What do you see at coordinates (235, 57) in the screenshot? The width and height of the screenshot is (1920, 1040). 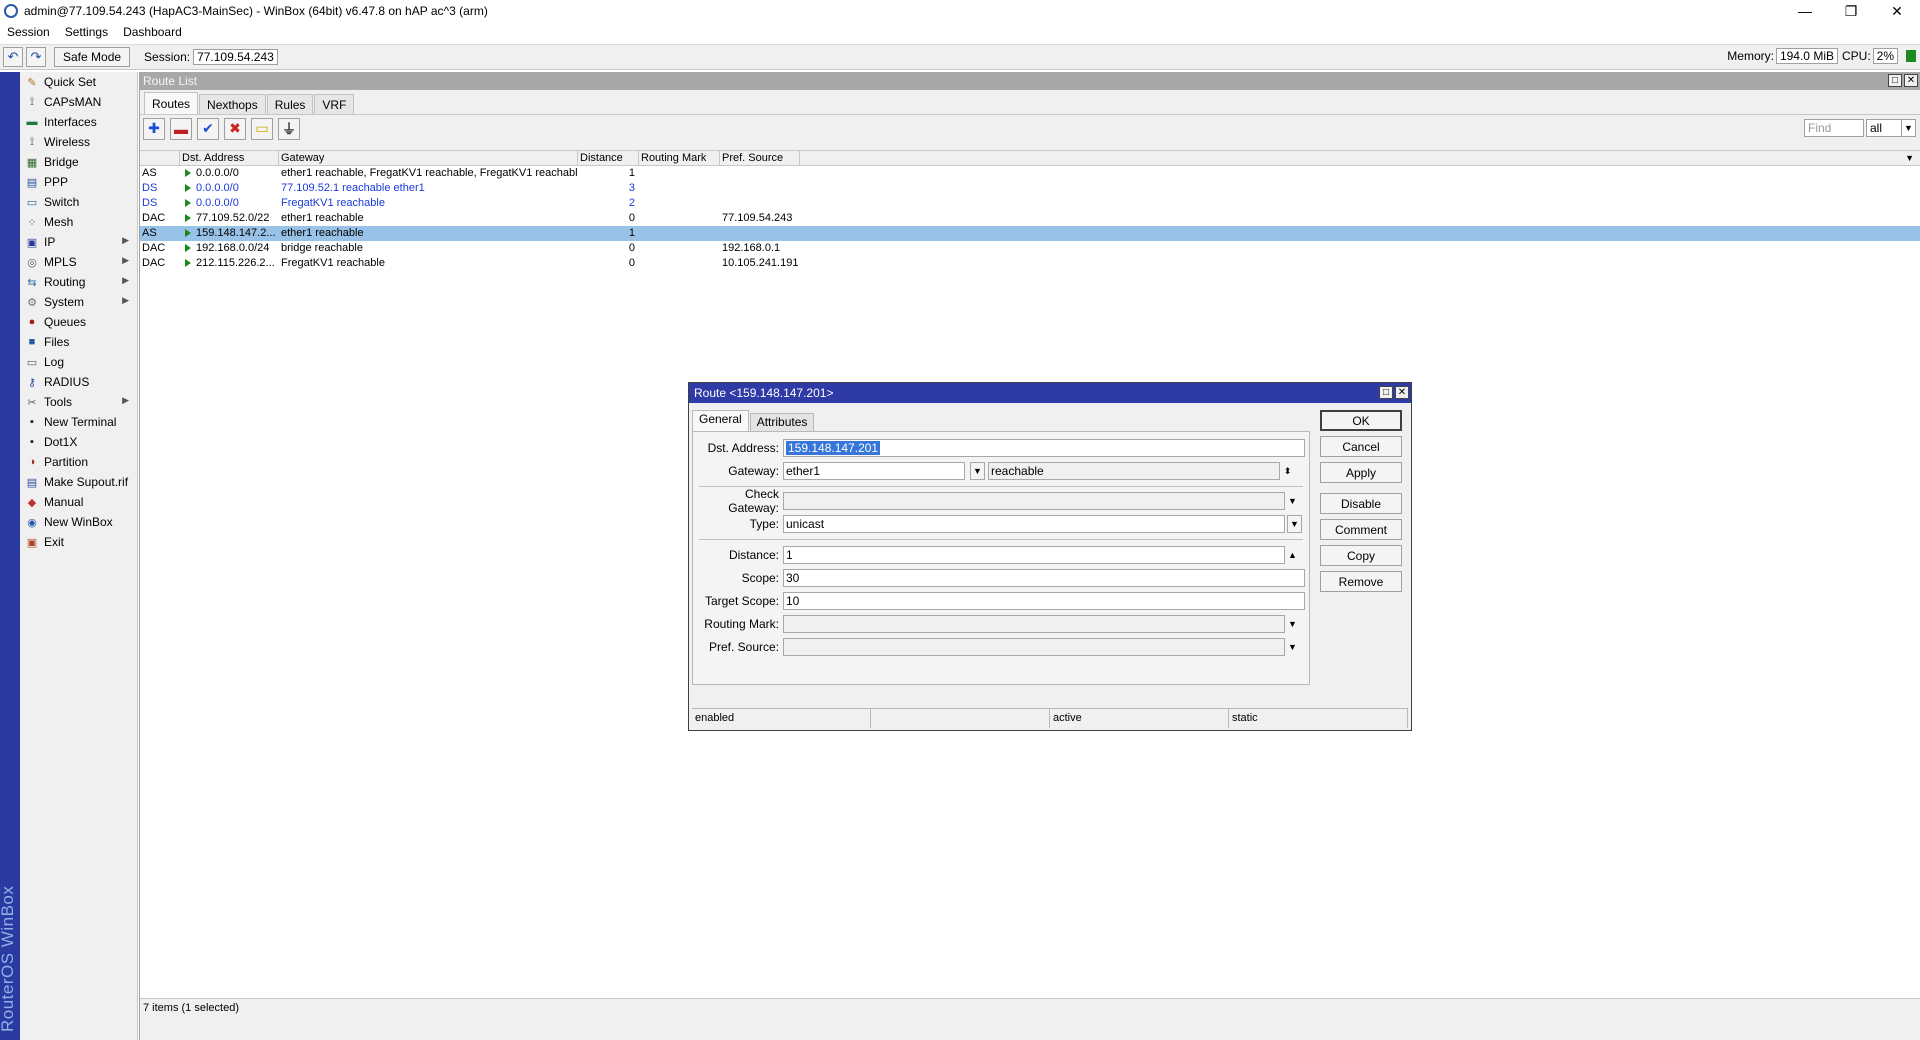 I see `session-value: 77.109.54.243` at bounding box center [235, 57].